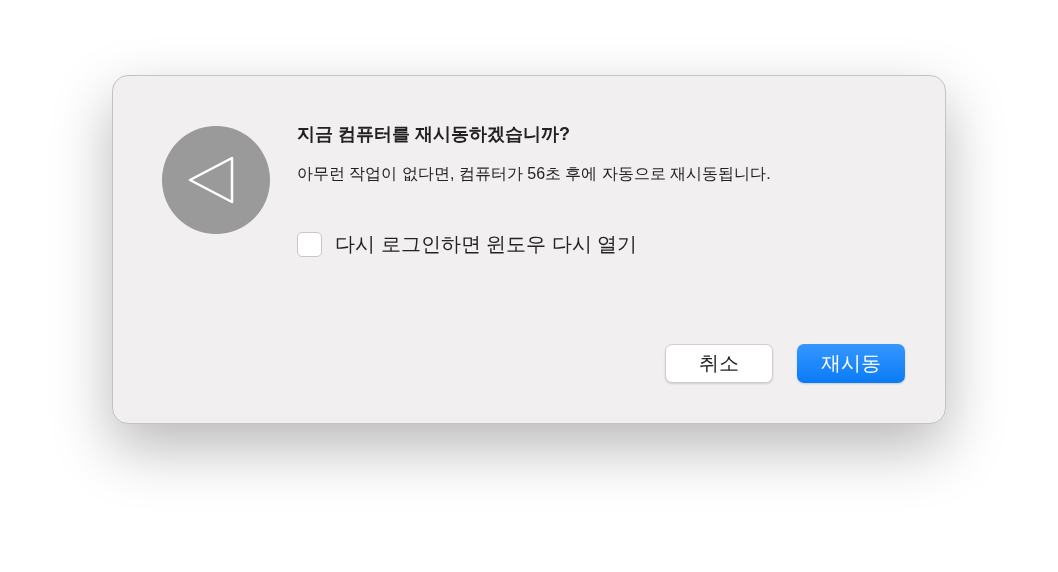 The image size is (1058, 572). What do you see at coordinates (534, 174) in the screenshot?
I see `dialog-message: 아무런 작업이 없다면, 컴퓨터가 56초 후에 자동으로 재시동됩니다.` at bounding box center [534, 174].